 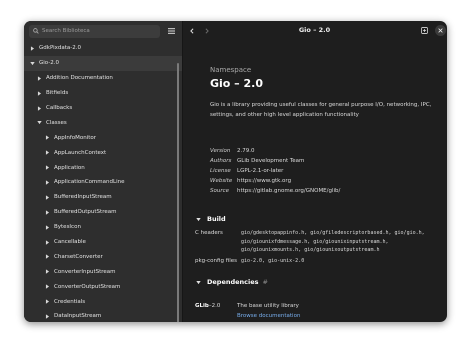 I want to click on tree-item-label: BytesIcon, so click(x=67, y=227).